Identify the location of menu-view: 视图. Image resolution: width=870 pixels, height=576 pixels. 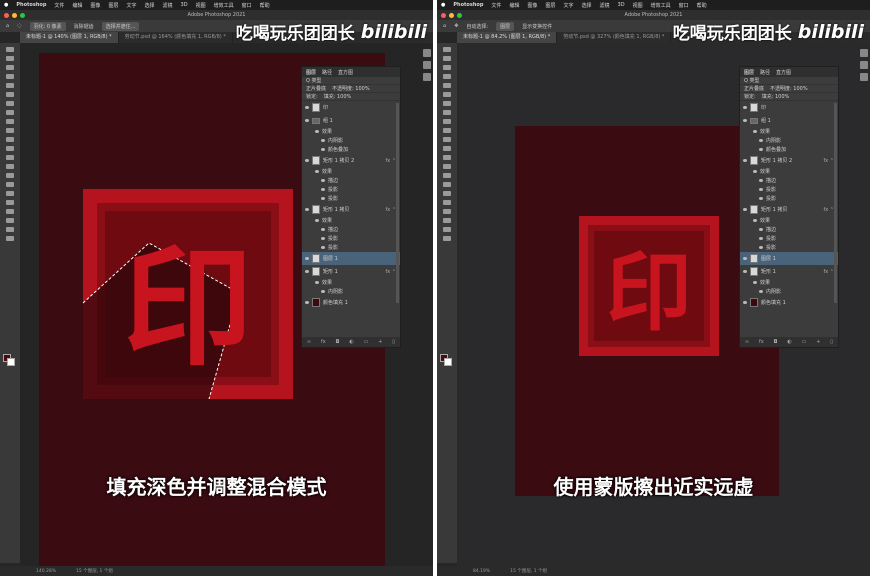
(201, 5).